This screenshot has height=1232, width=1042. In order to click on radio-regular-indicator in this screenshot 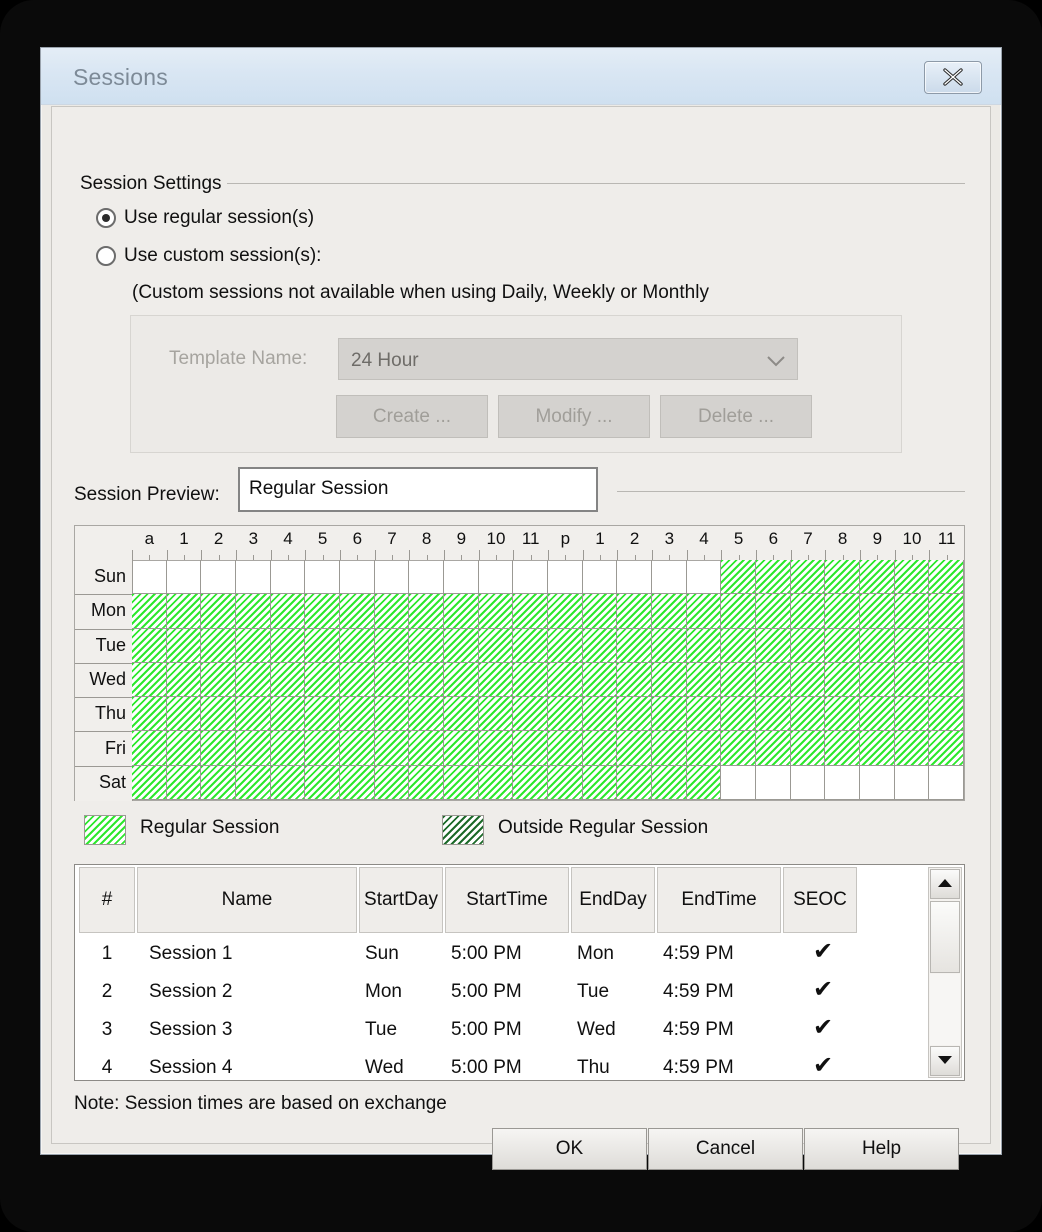, I will do `click(106, 218)`.